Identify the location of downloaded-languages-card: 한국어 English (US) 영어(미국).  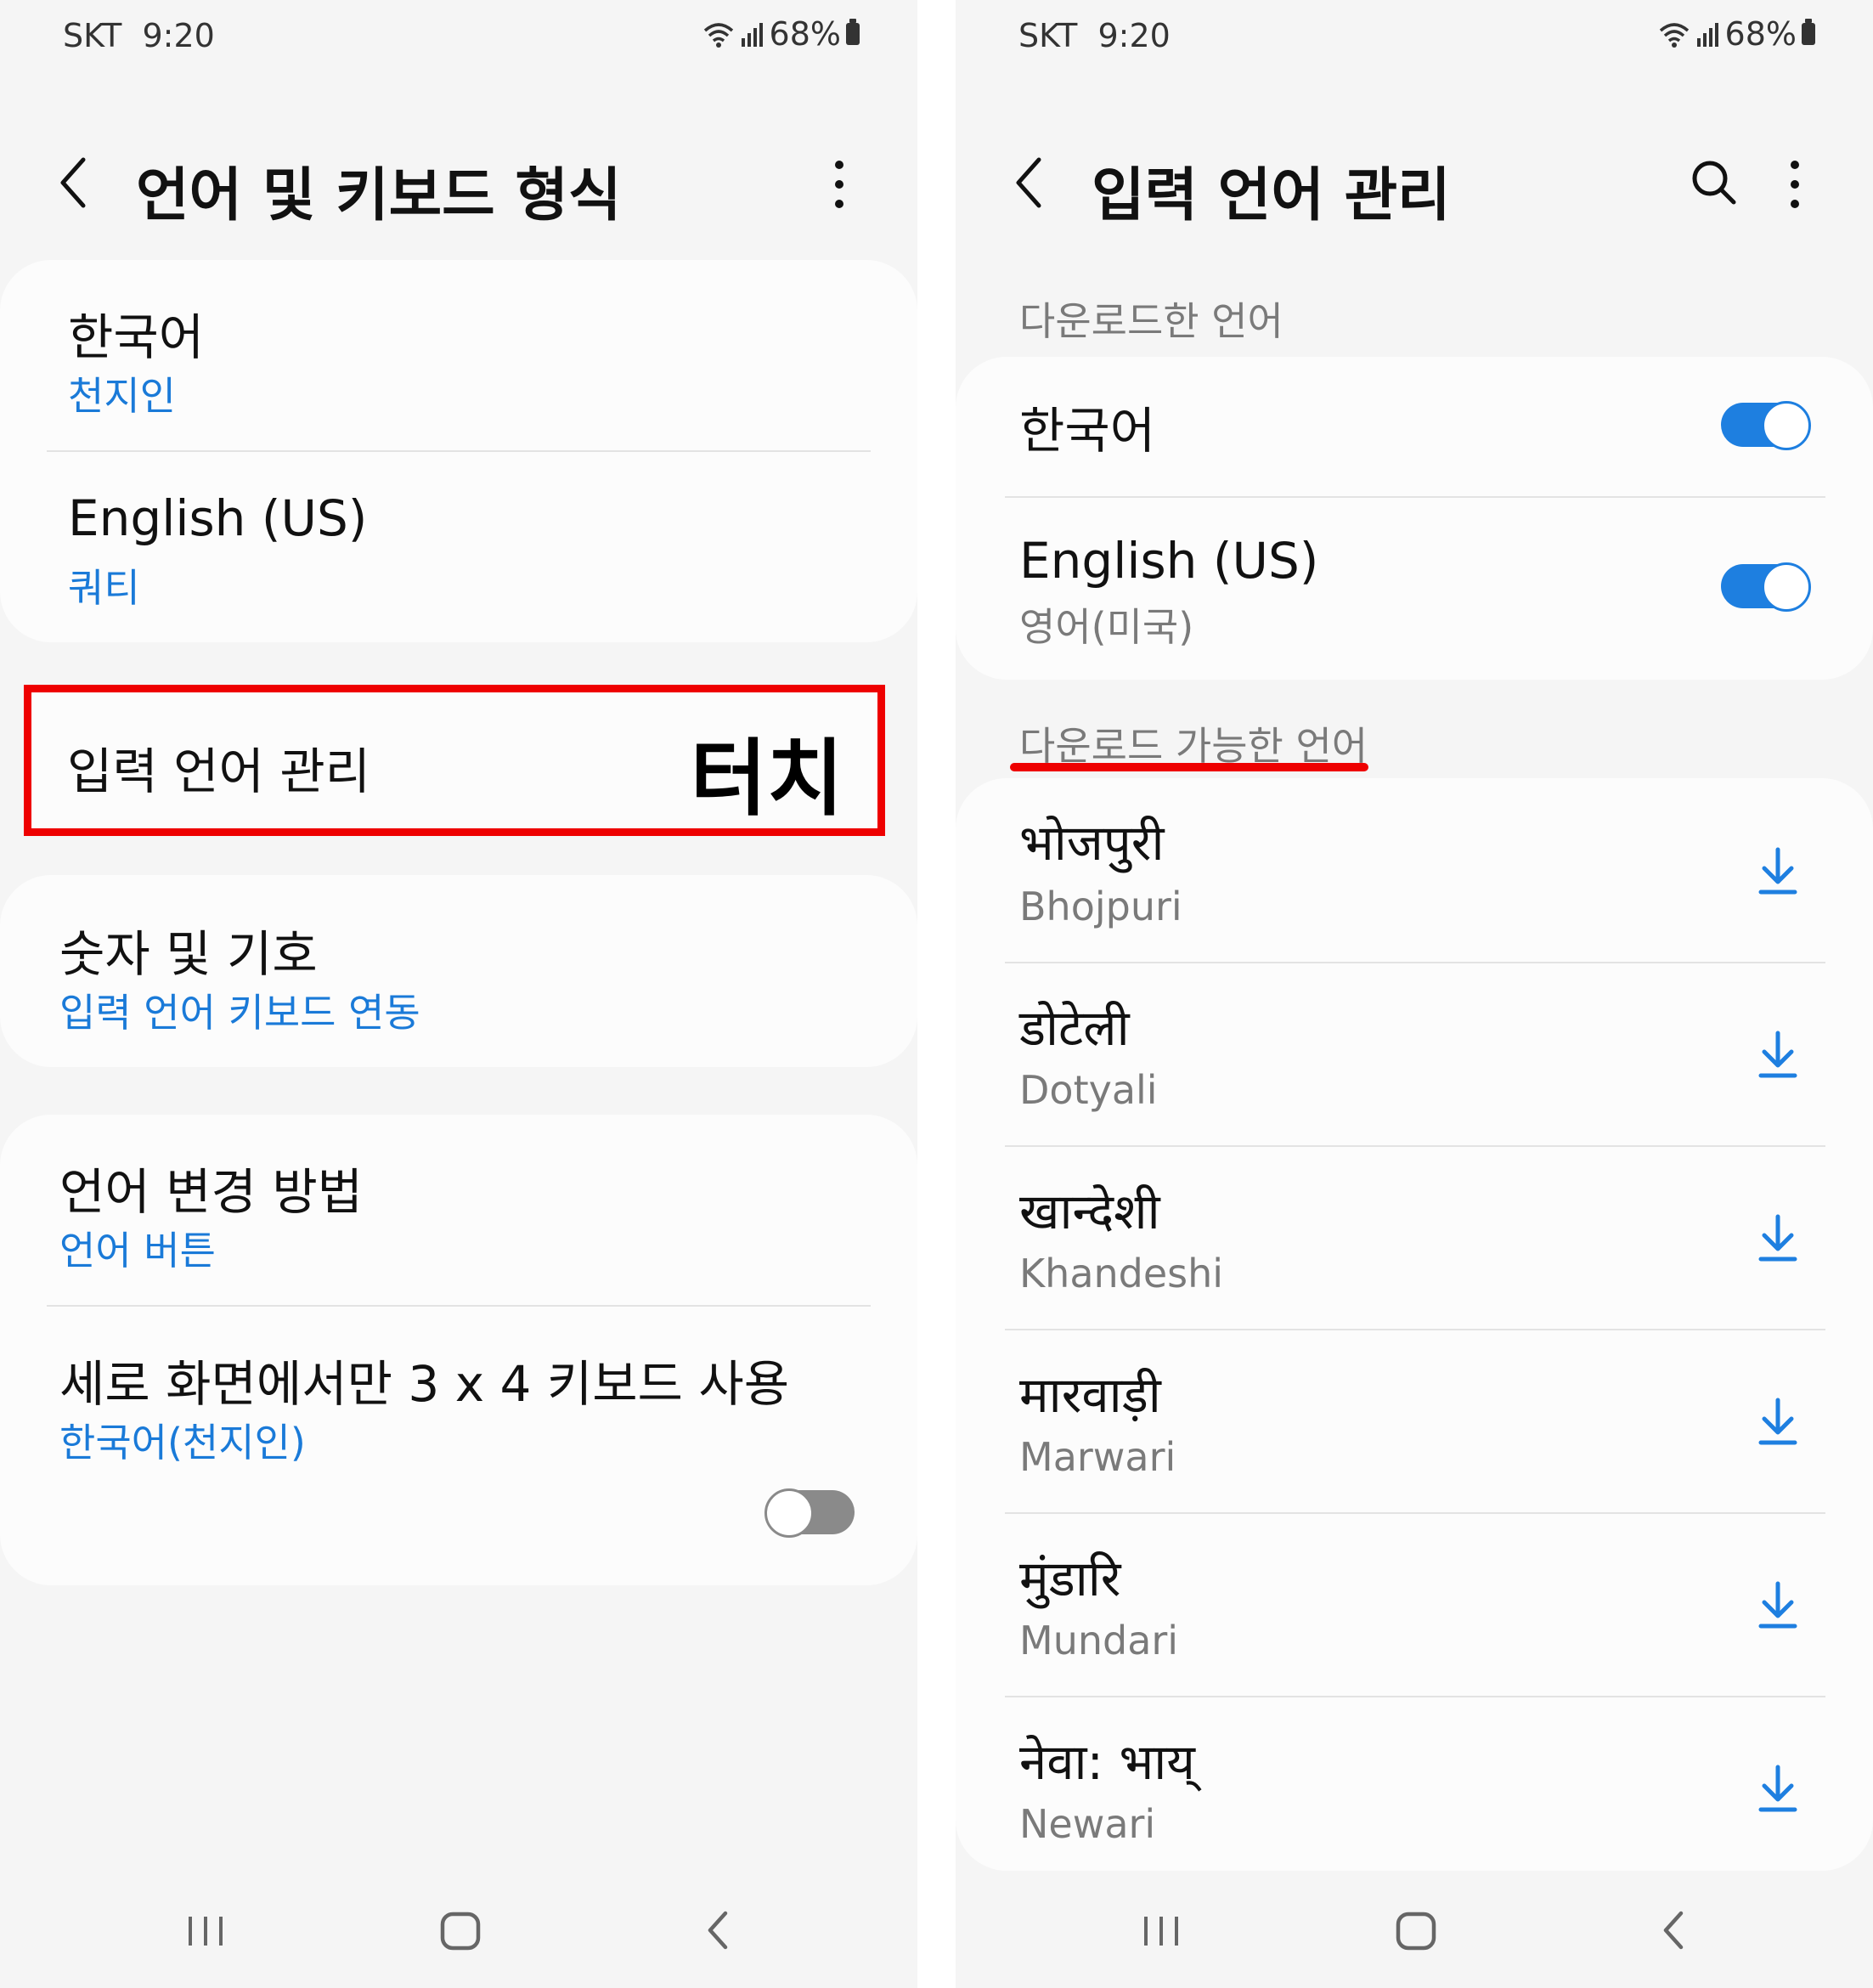
(1414, 518).